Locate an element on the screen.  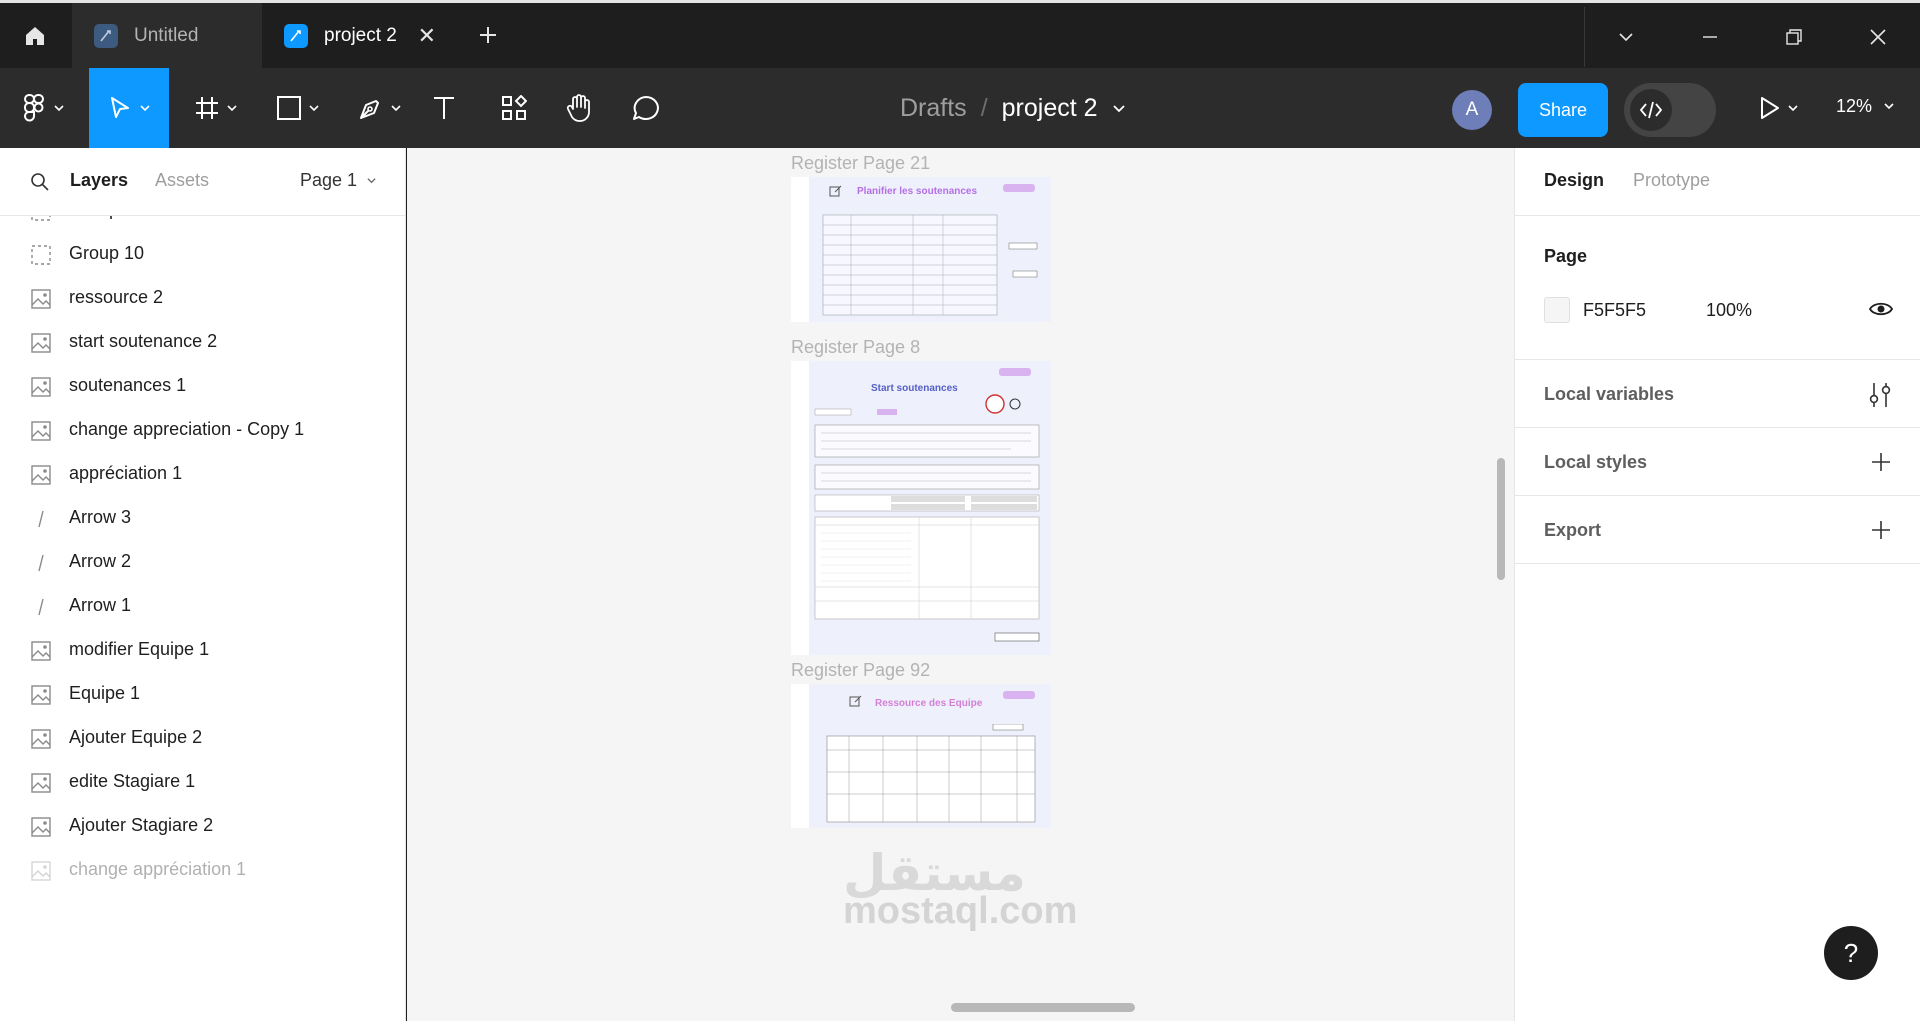
main-menu-button is located at coordinates (44, 108).